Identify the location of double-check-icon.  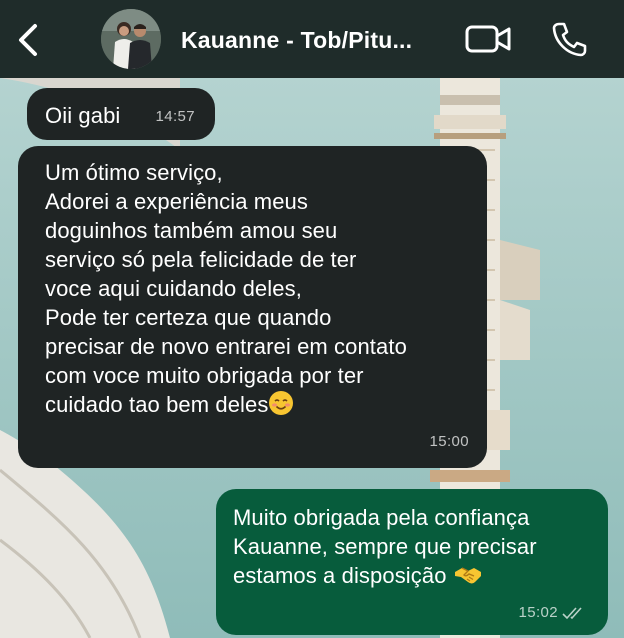
(572, 612).